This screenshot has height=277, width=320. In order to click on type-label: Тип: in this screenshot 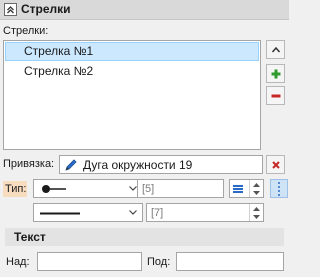, I will do `click(15, 189)`.